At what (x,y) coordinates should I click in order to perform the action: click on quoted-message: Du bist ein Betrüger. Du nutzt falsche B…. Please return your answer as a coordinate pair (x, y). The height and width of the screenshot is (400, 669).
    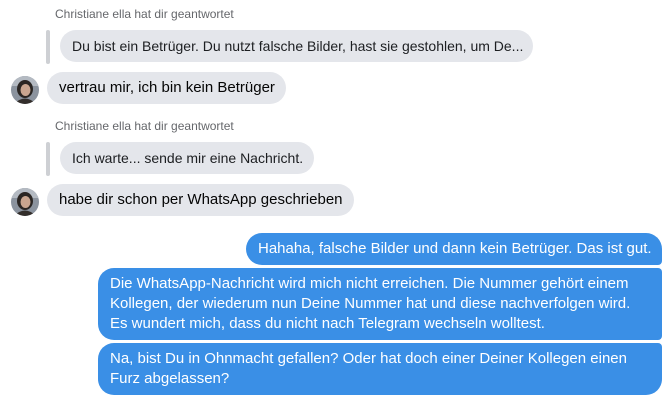
    Looking at the image, I should click on (296, 46).